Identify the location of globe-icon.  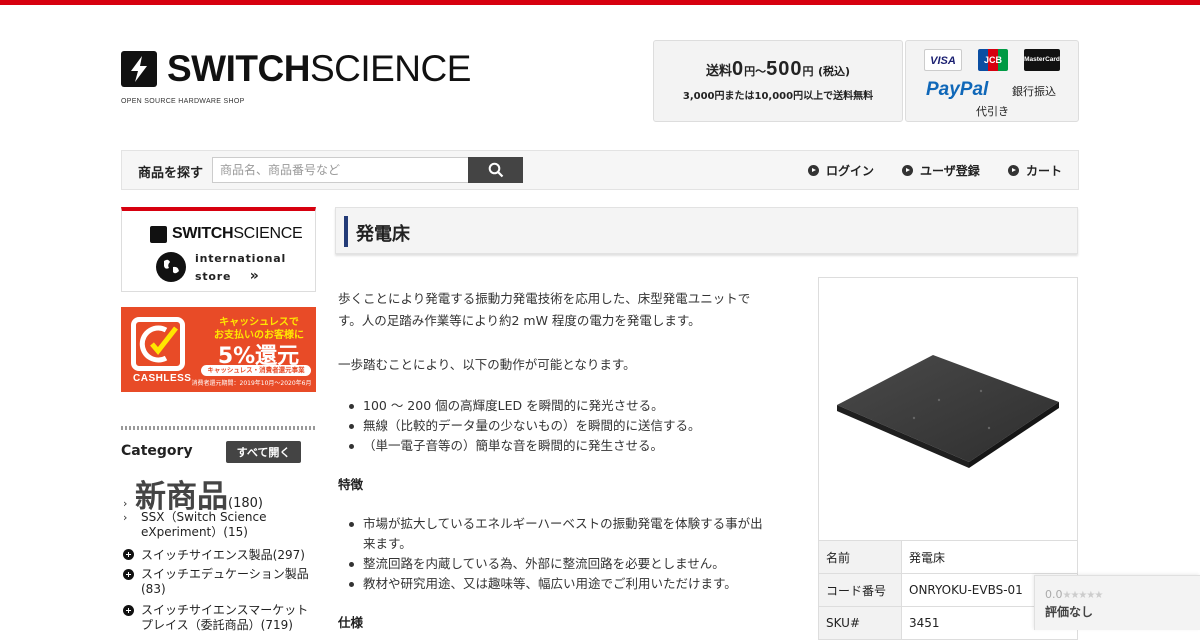
(171, 267).